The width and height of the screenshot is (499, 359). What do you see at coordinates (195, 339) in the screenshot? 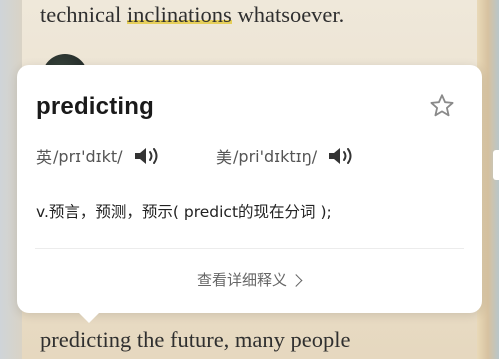
I see `book-text-line-bottom: predicting the future, many people` at bounding box center [195, 339].